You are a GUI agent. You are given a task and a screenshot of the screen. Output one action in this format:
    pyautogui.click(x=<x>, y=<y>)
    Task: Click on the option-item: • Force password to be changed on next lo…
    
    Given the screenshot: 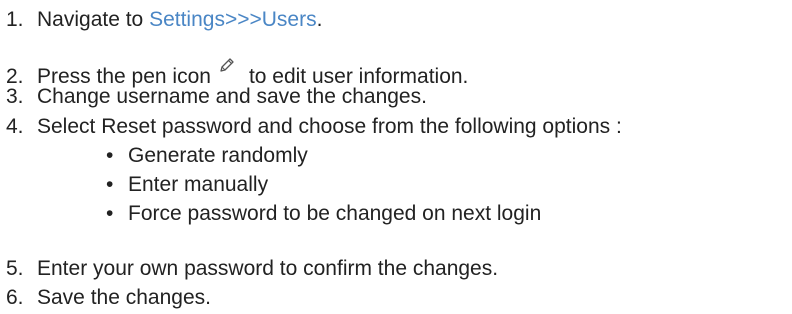 What is the action you would take?
    pyautogui.click(x=323, y=214)
    